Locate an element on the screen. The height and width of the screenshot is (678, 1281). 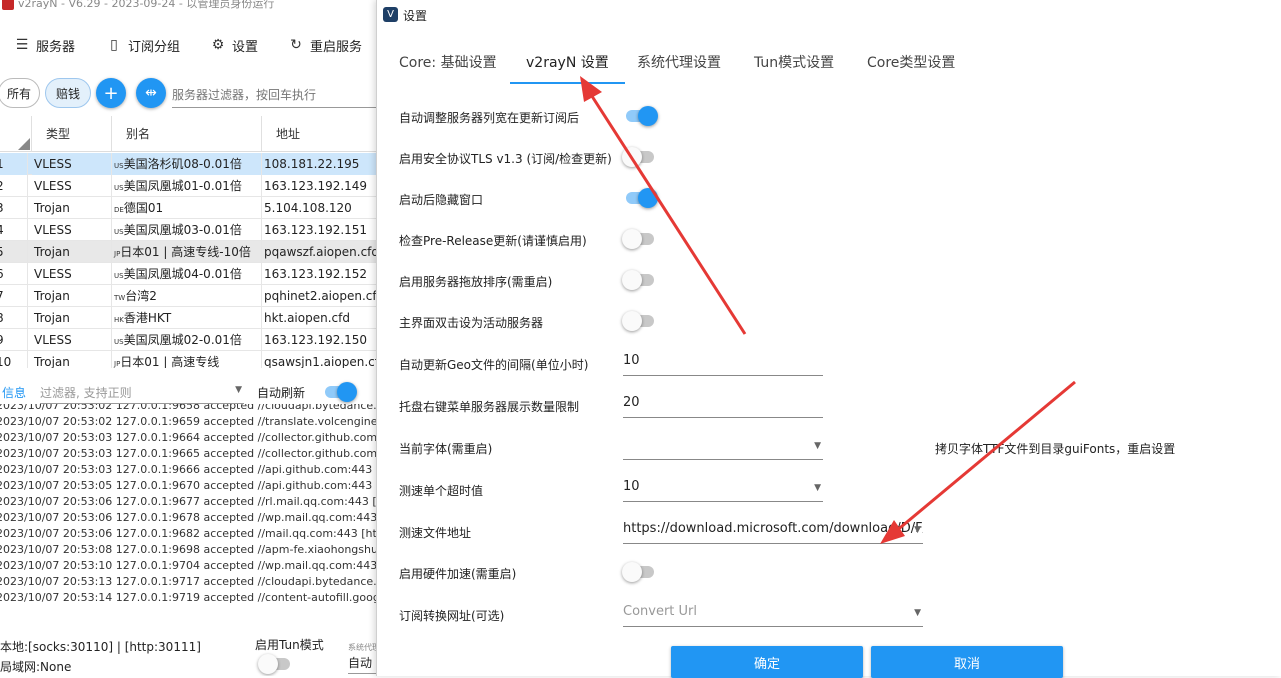
dblclick-active-label: 主界面双击设为活动服务器 is located at coordinates (471, 323).